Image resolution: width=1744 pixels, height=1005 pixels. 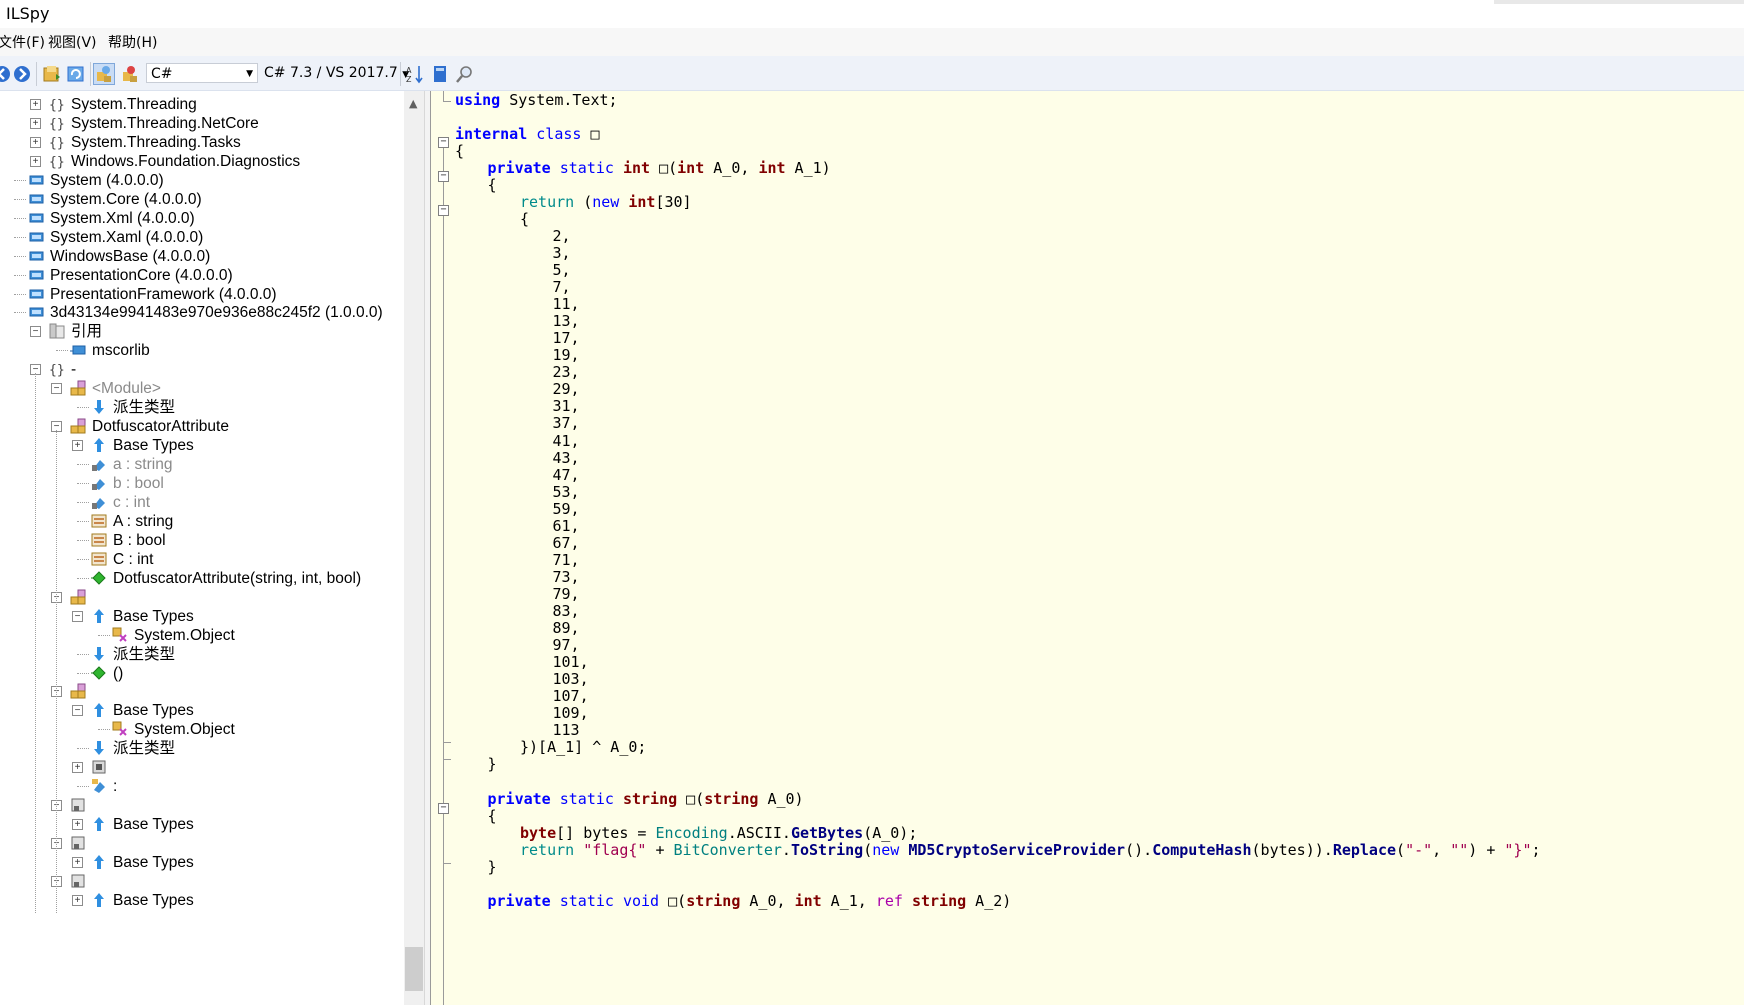 I want to click on tree-node: :, so click(x=202, y=786).